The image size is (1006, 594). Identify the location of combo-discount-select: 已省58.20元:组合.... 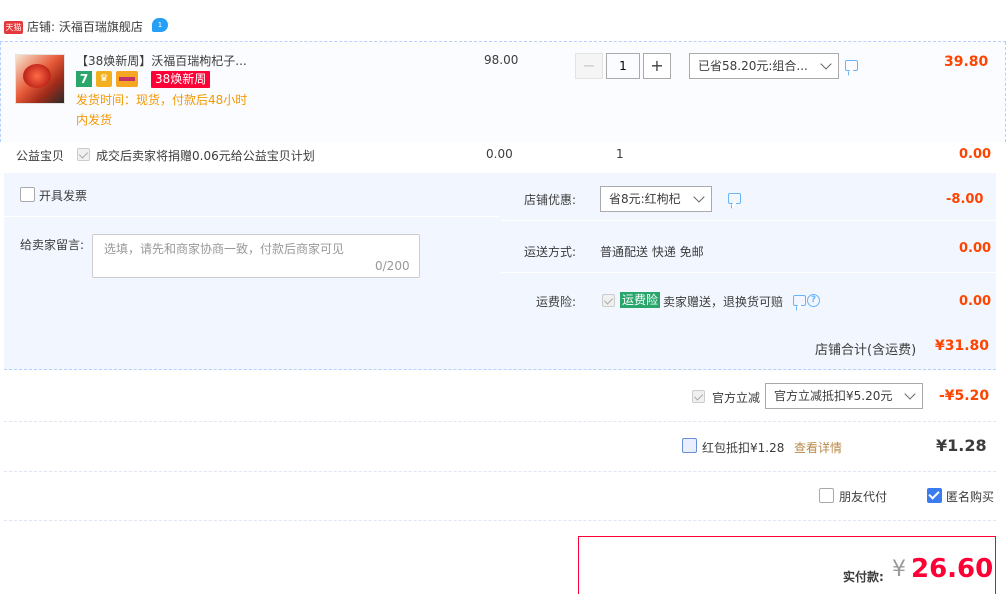
(764, 66).